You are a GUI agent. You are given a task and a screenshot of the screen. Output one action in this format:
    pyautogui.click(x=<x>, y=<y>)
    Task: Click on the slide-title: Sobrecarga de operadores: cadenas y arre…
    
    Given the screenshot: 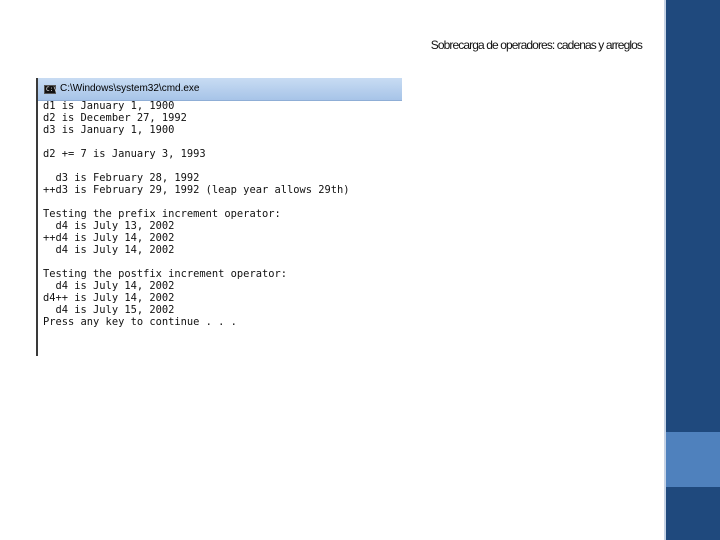 What is the action you would take?
    pyautogui.click(x=536, y=45)
    